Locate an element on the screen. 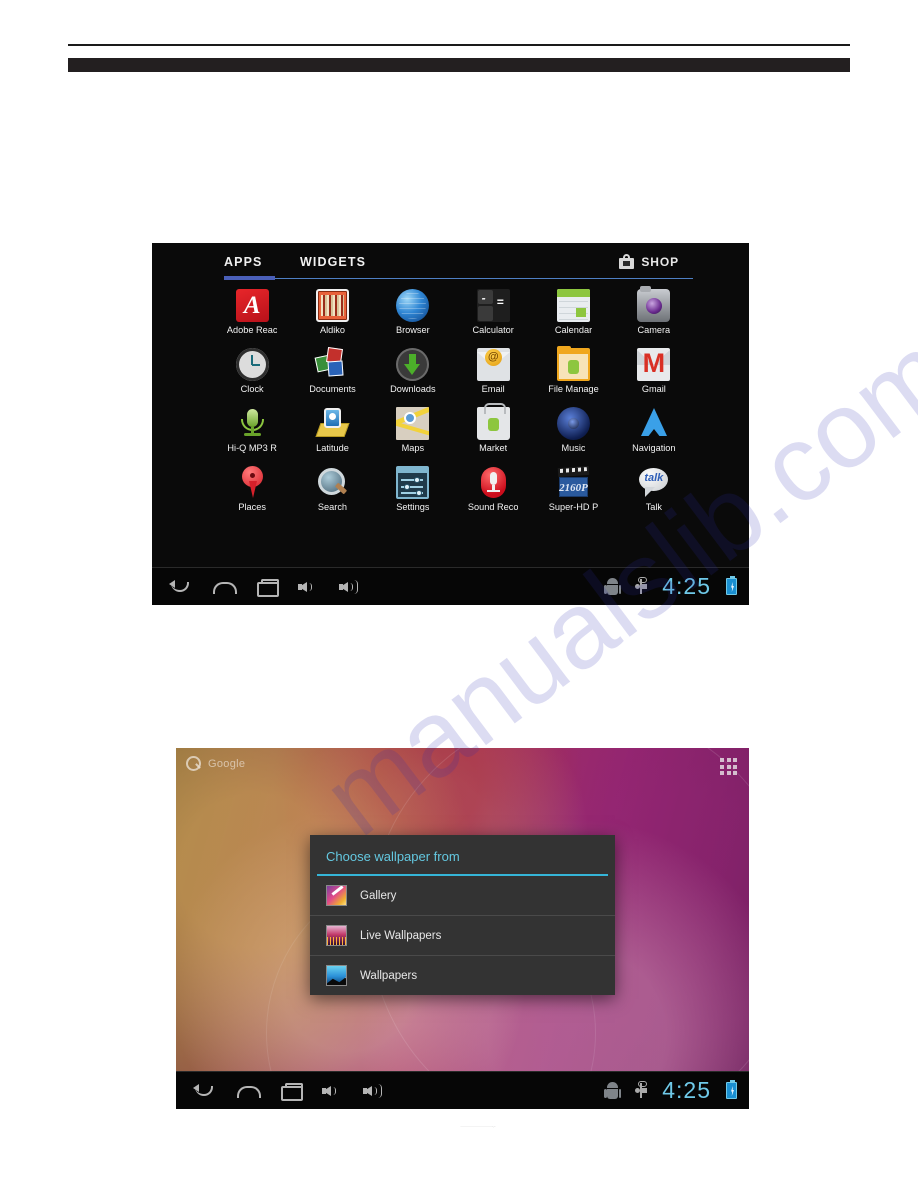  dialog-item-gallery: Gallery is located at coordinates (462, 896).